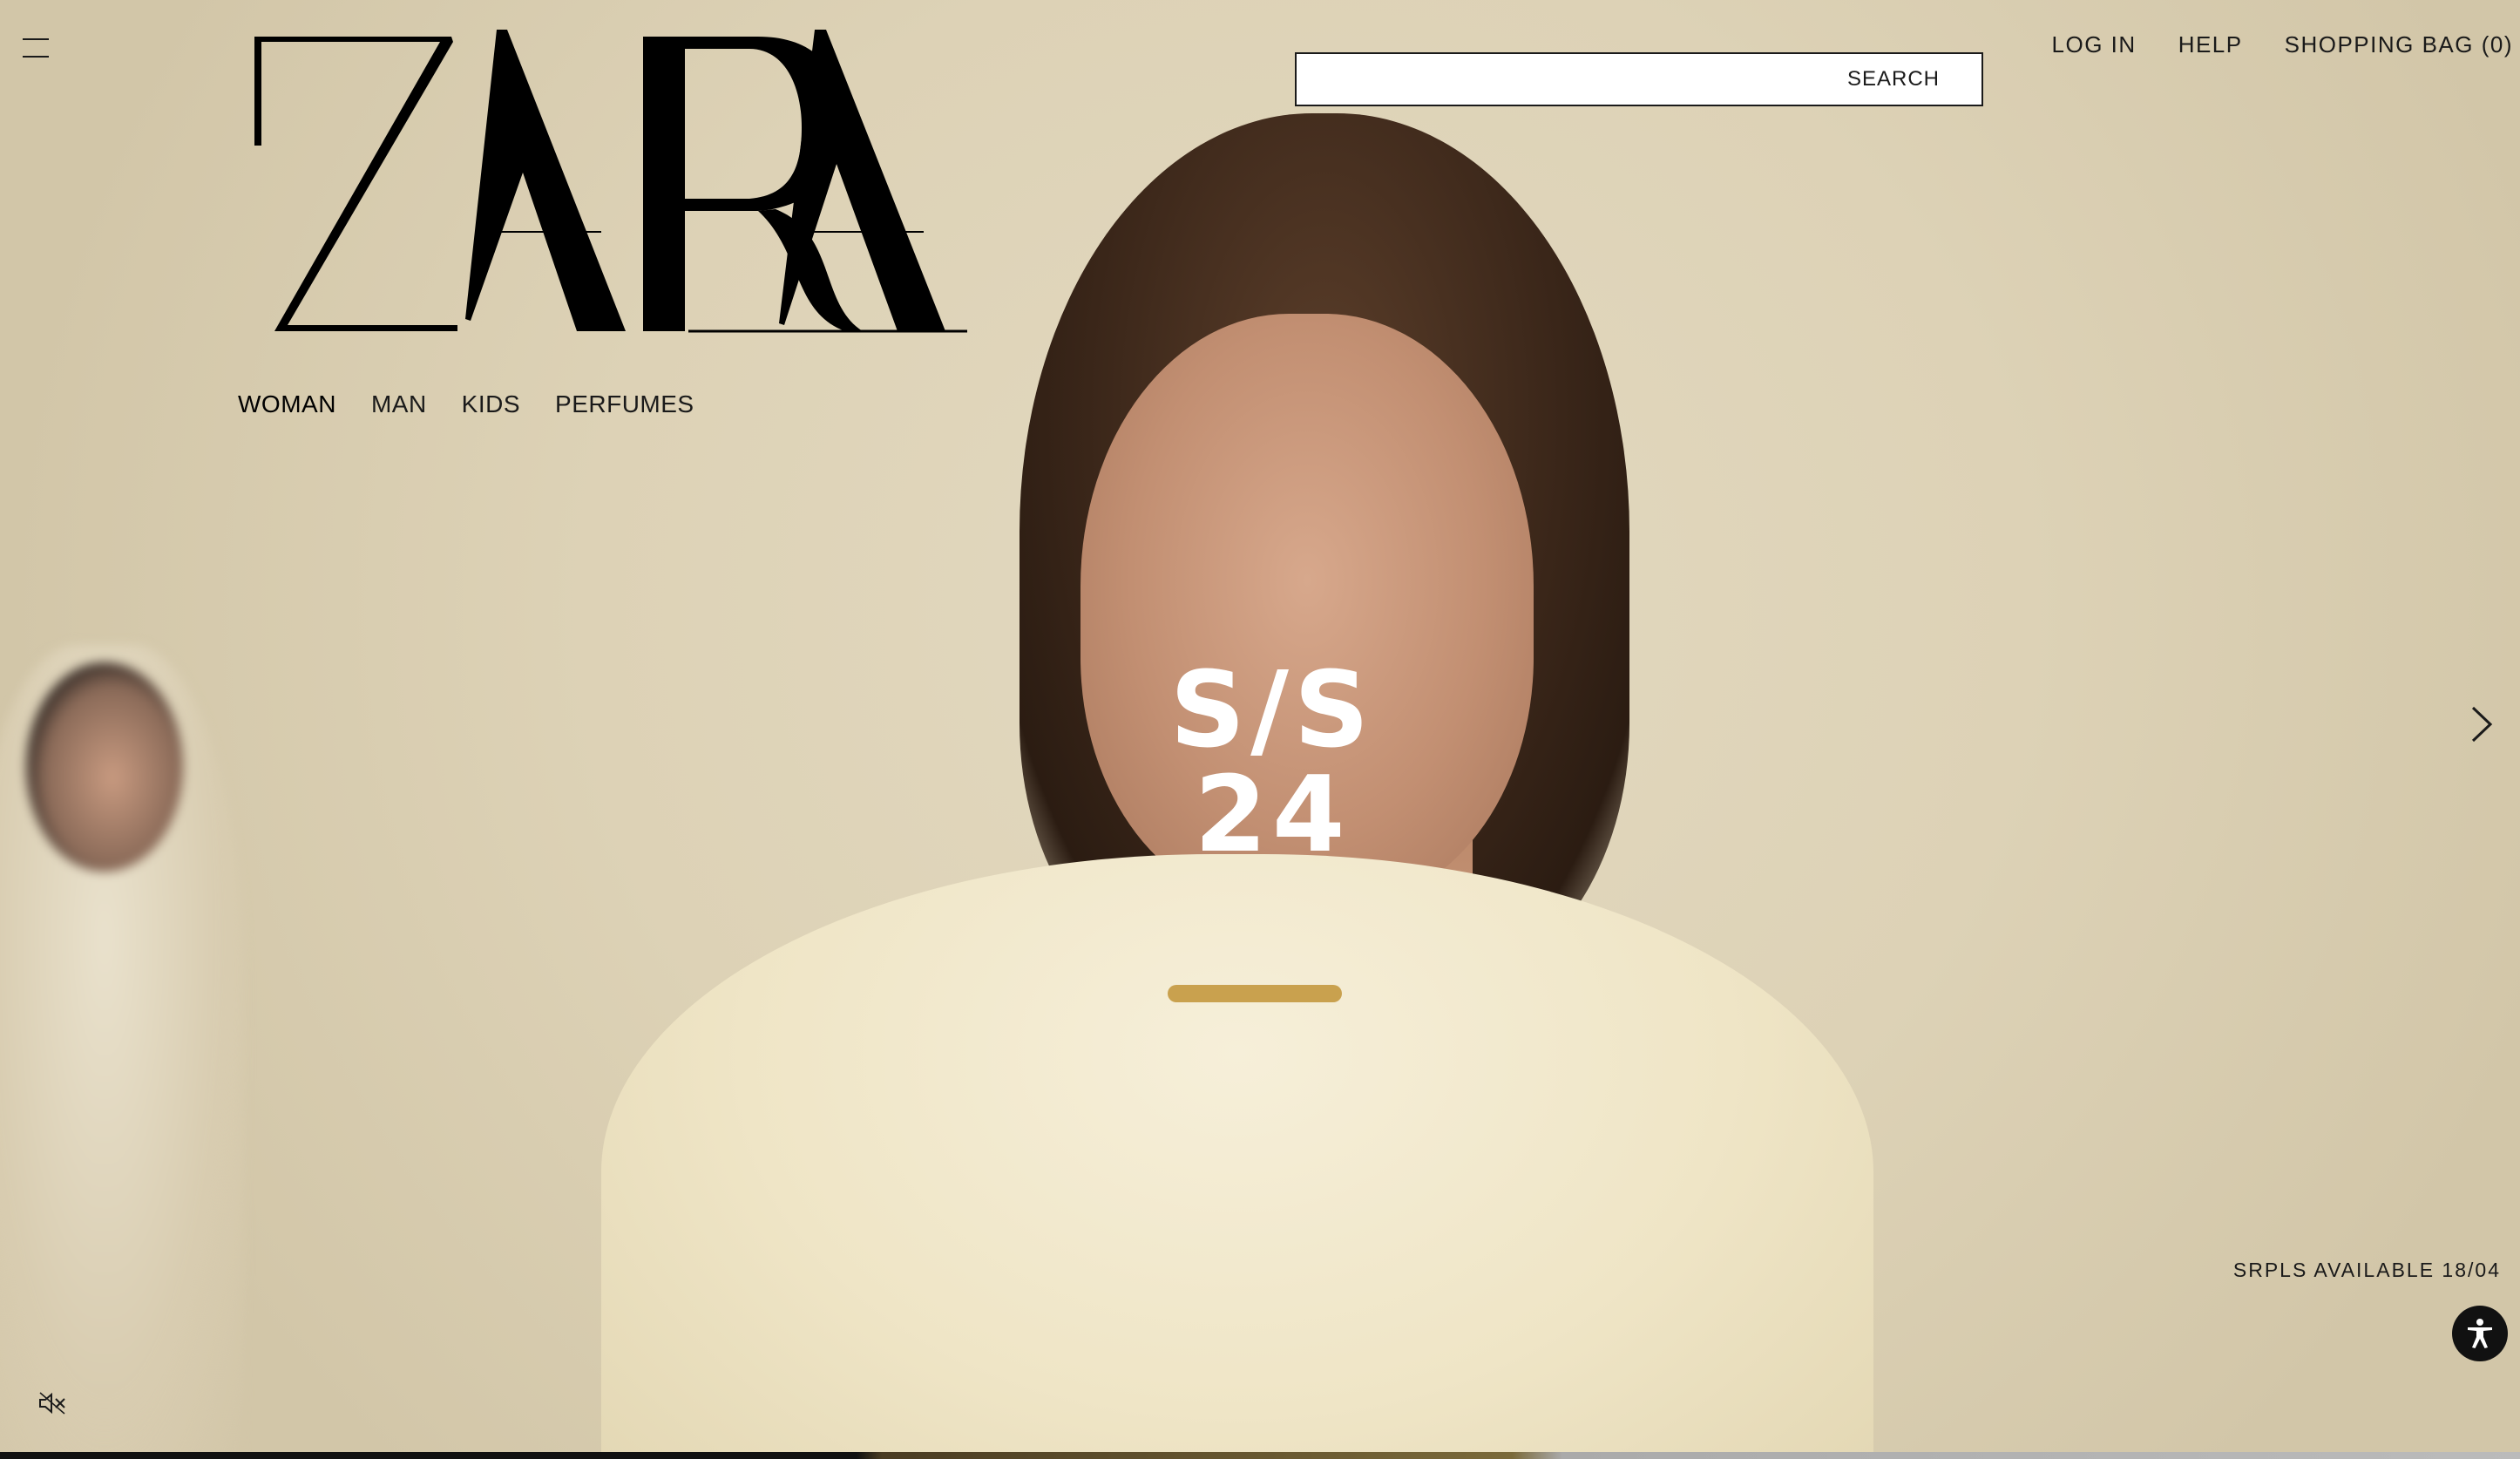  I want to click on shopping-bag-link: SHOPPING BAG (0), so click(2399, 45).